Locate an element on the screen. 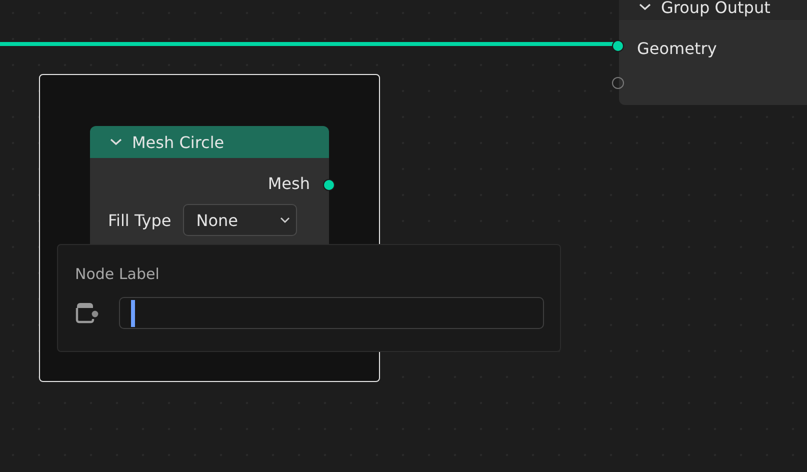  node-title: Group Output is located at coordinates (715, 8).